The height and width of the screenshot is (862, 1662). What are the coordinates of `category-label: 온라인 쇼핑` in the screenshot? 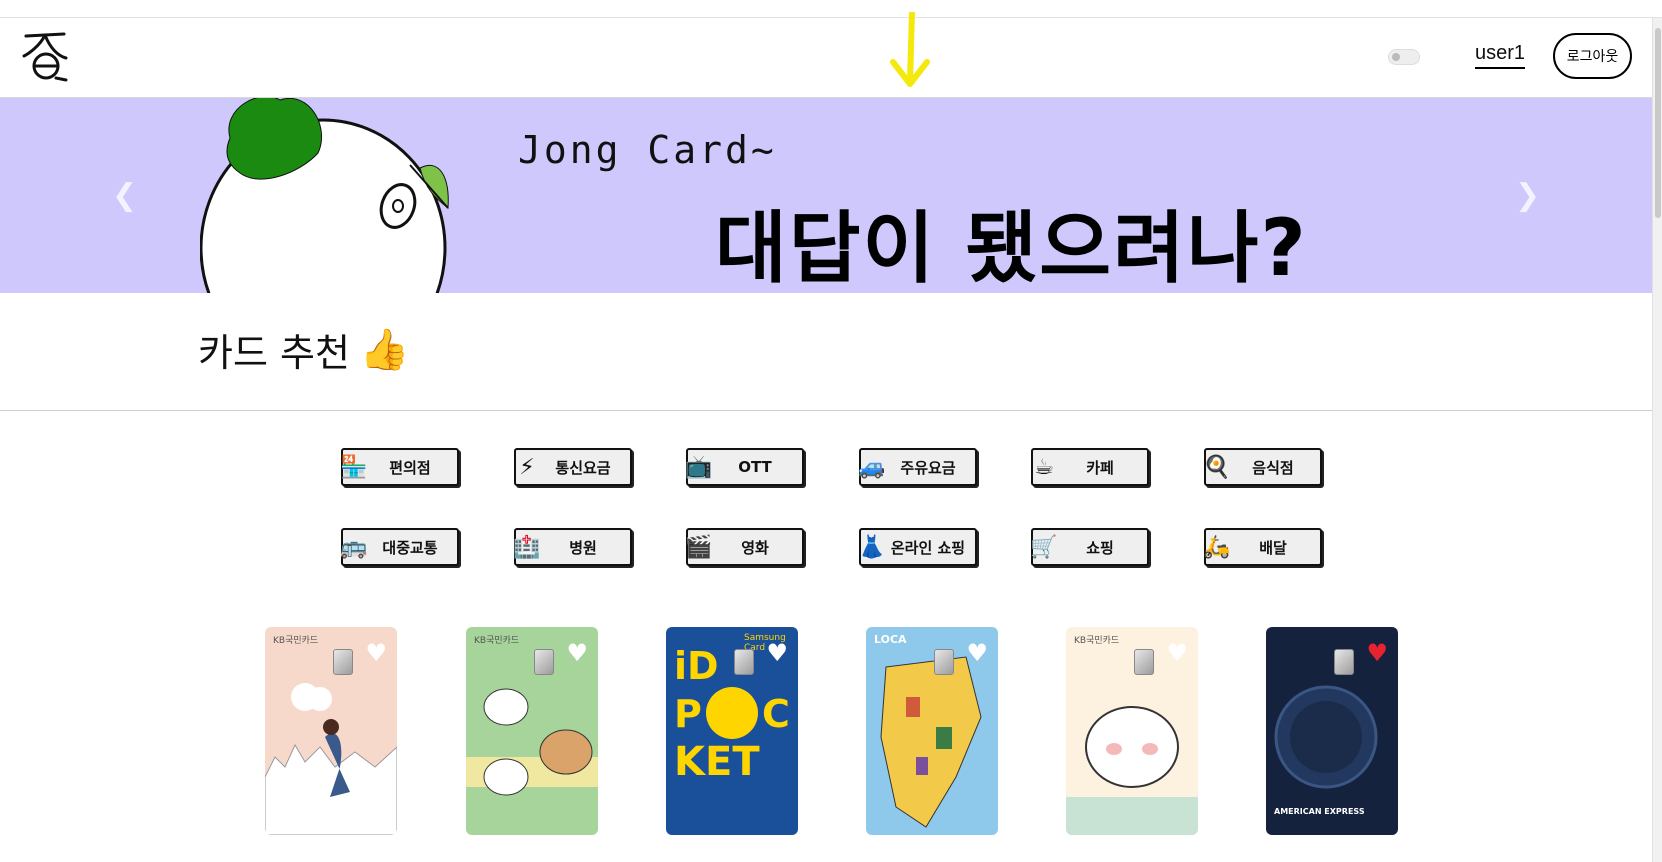 It's located at (928, 547).